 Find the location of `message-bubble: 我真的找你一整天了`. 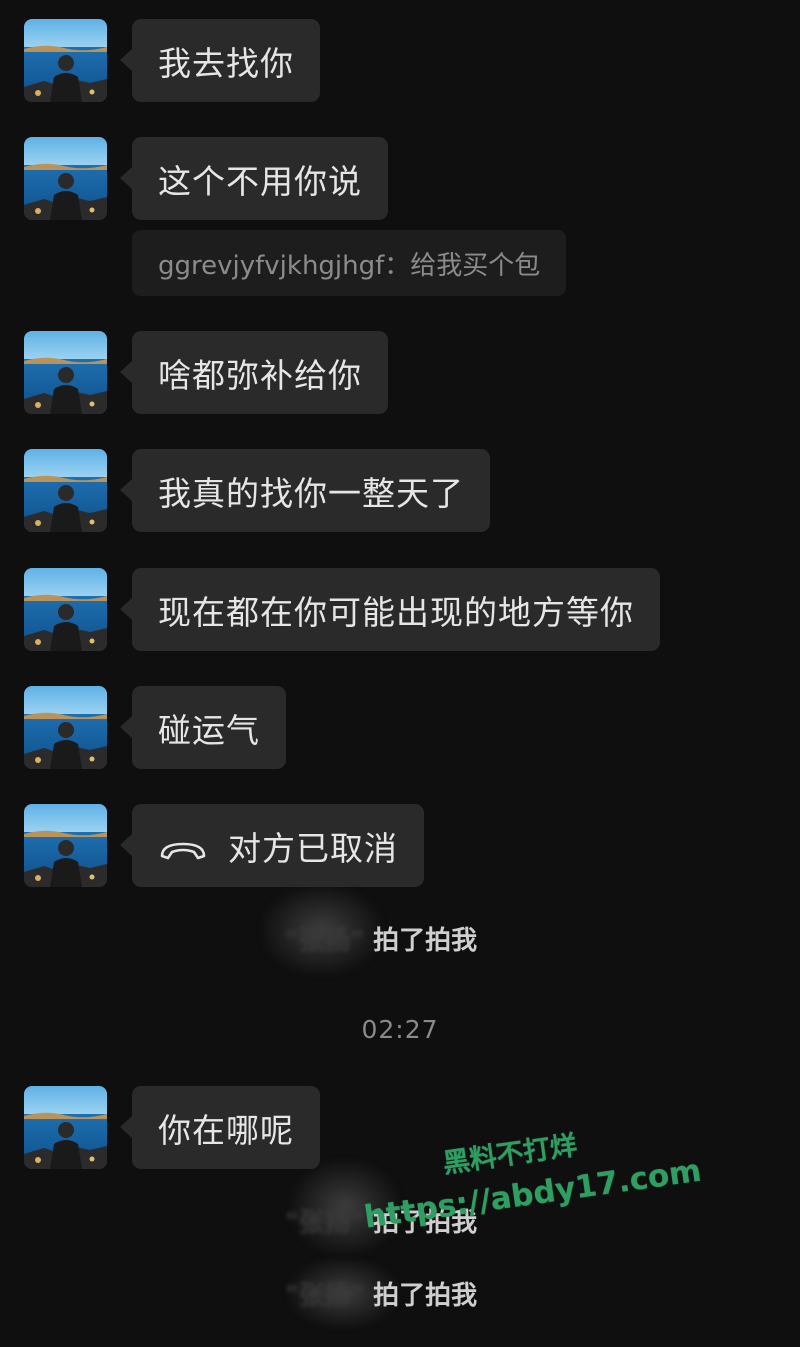

message-bubble: 我真的找你一整天了 is located at coordinates (305, 490).